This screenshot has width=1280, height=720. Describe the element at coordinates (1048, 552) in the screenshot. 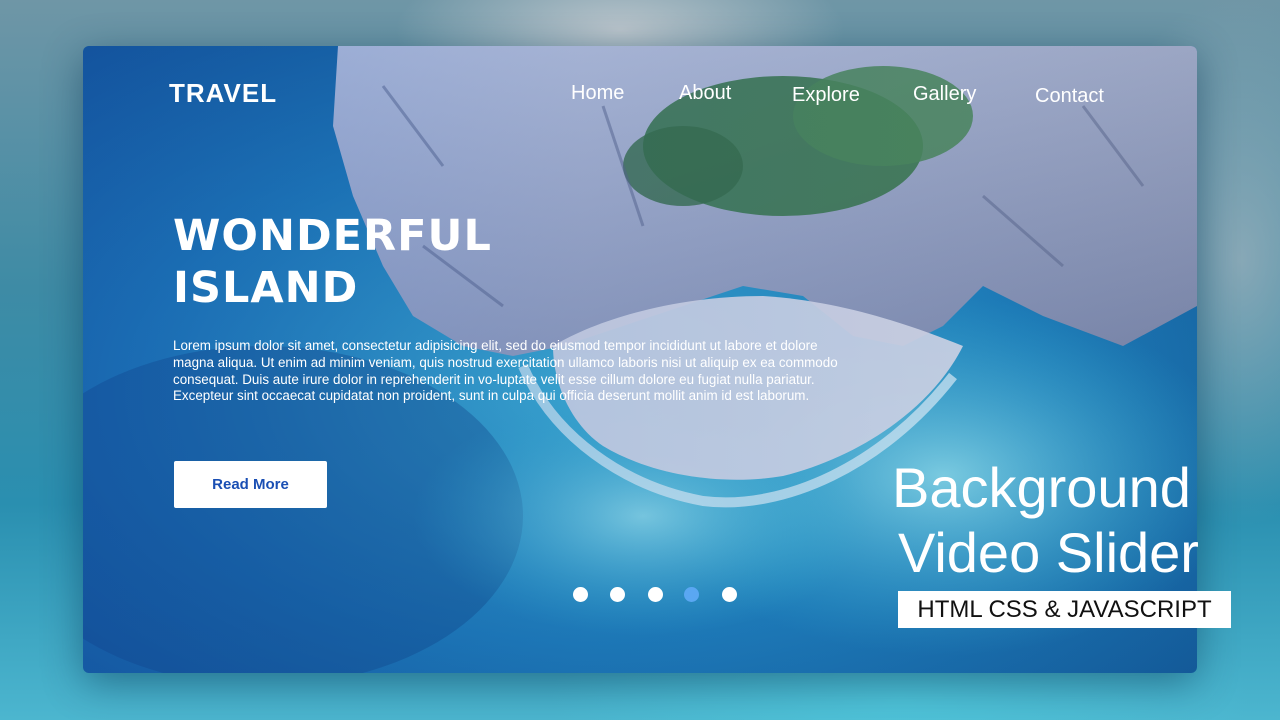

I see `thumbnail-title-line-2: Video Slider` at that location.